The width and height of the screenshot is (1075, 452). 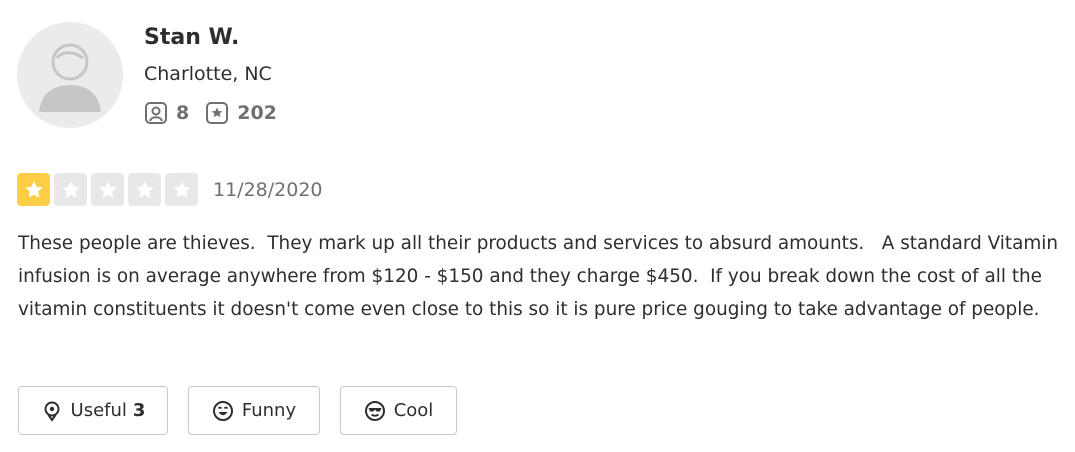 I want to click on useful-count: 3, so click(x=139, y=410).